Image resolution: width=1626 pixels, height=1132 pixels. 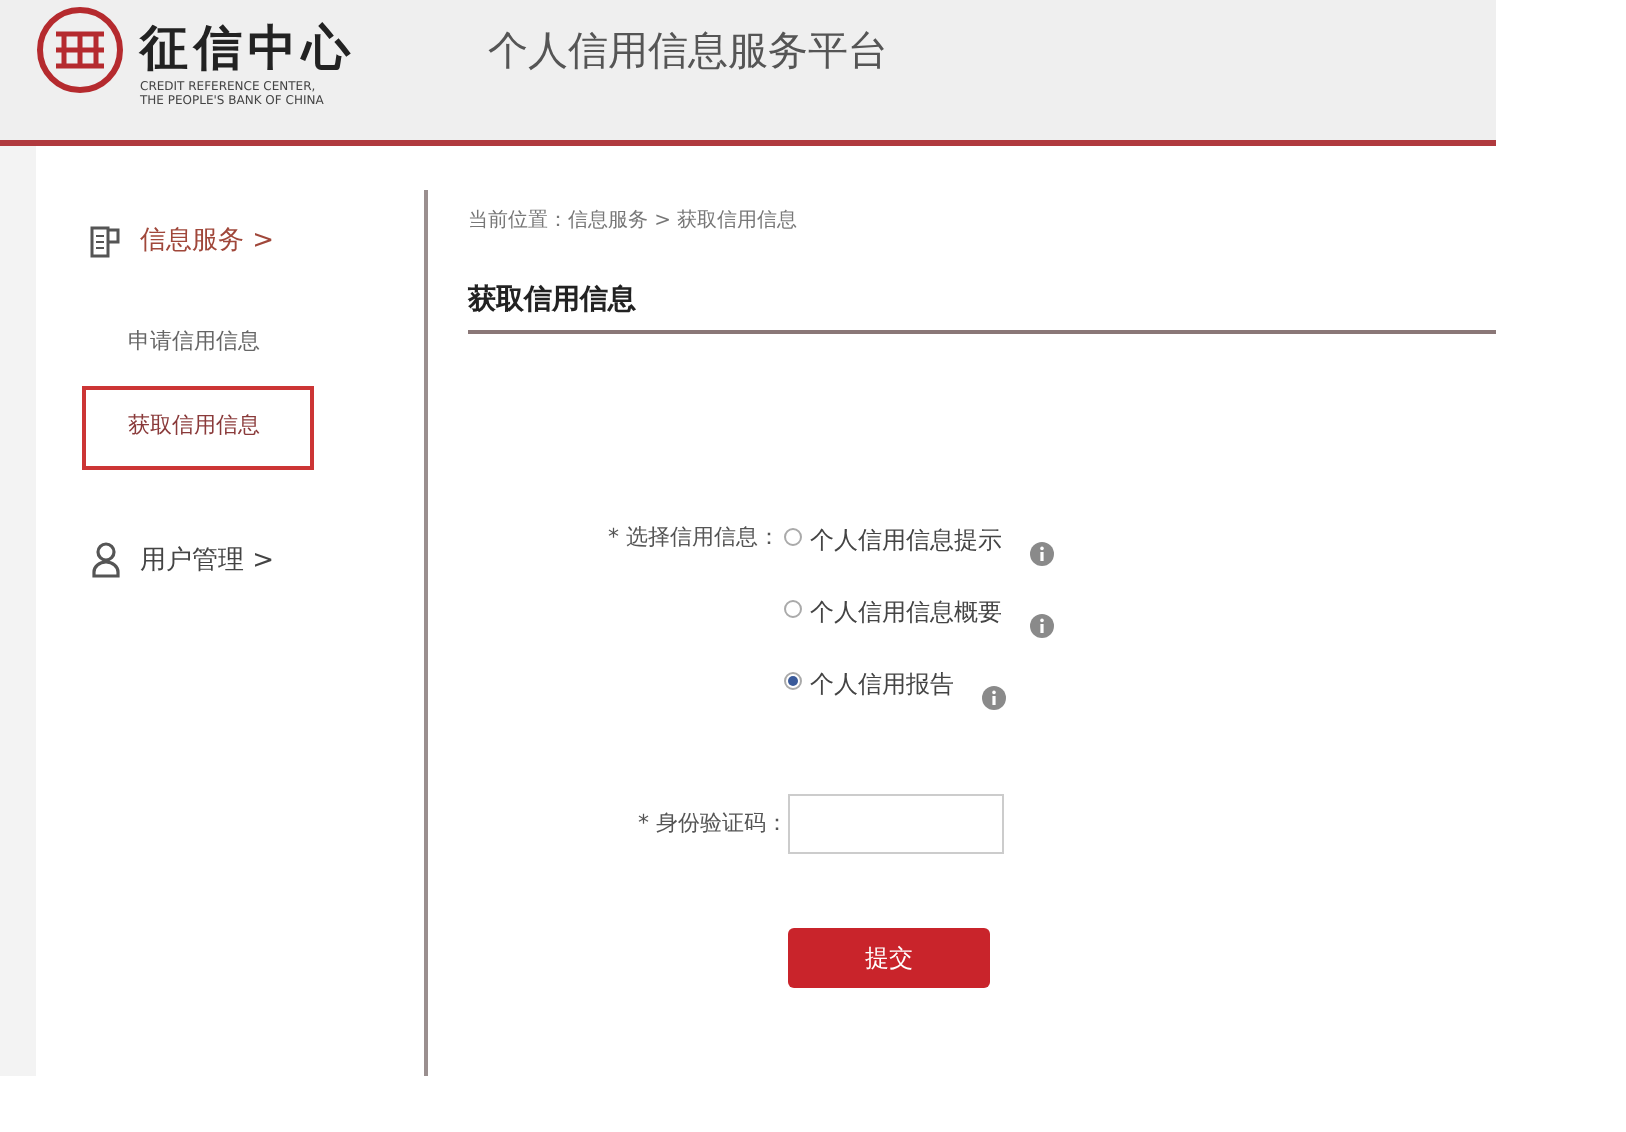 What do you see at coordinates (694, 538) in the screenshot?
I see `field-label: * 选择信用信息：` at bounding box center [694, 538].